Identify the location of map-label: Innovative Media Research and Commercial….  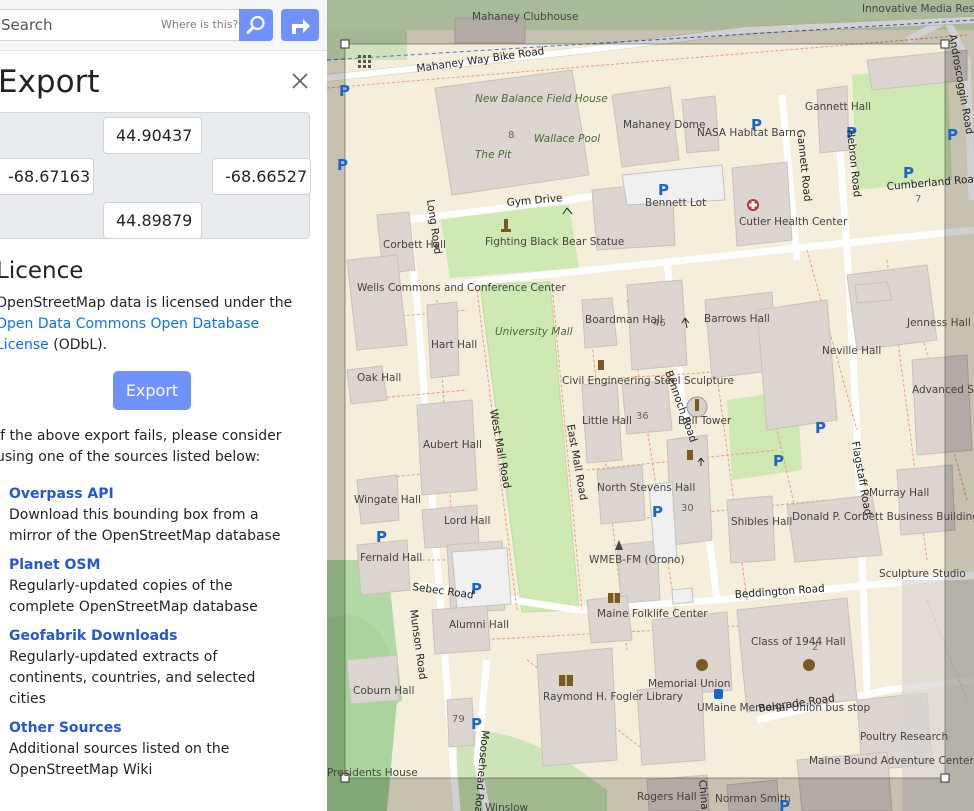
(918, 9).